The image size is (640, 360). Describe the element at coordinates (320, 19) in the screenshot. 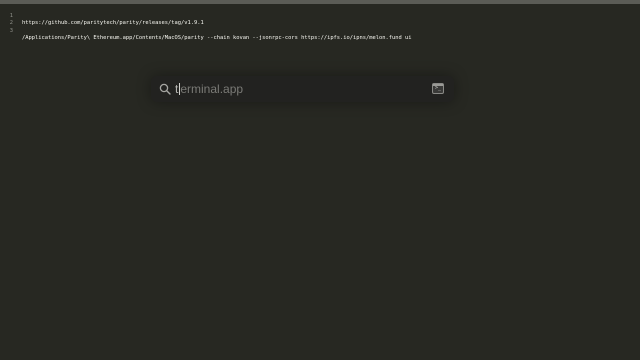

I see `editor-line: 2` at that location.